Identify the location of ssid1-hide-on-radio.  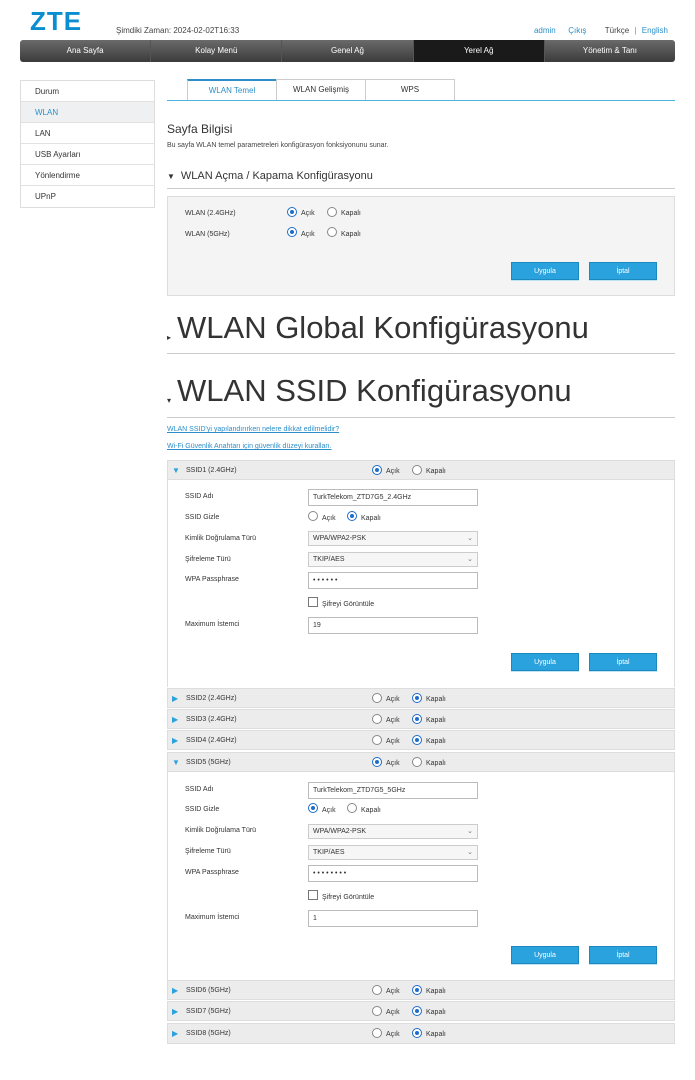
(313, 516).